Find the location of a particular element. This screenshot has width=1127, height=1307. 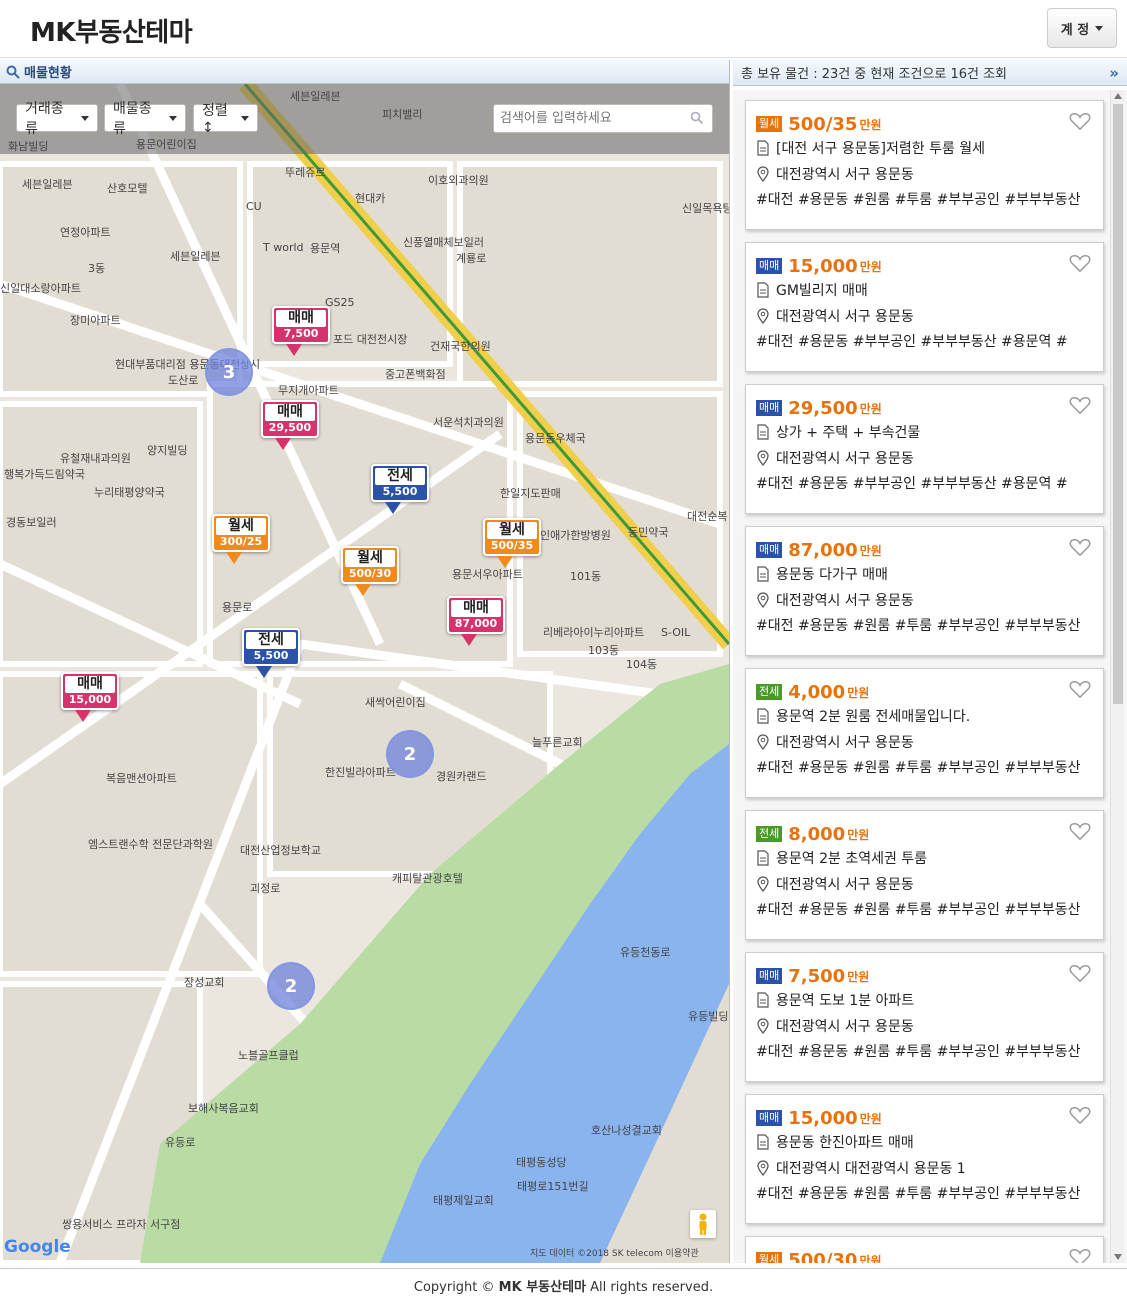

listing-address-row: 대전광역시 대전광역시 용문동 1 is located at coordinates (924, 1168).